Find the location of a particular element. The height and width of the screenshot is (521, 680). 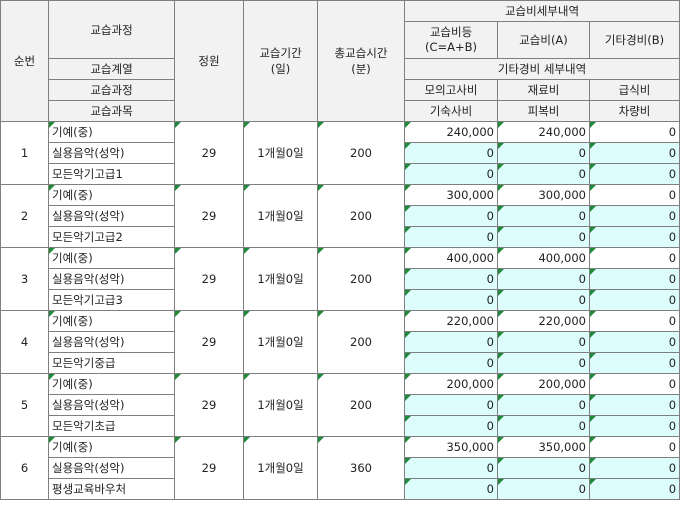

row-fee-a: 240,000 is located at coordinates (543, 132).